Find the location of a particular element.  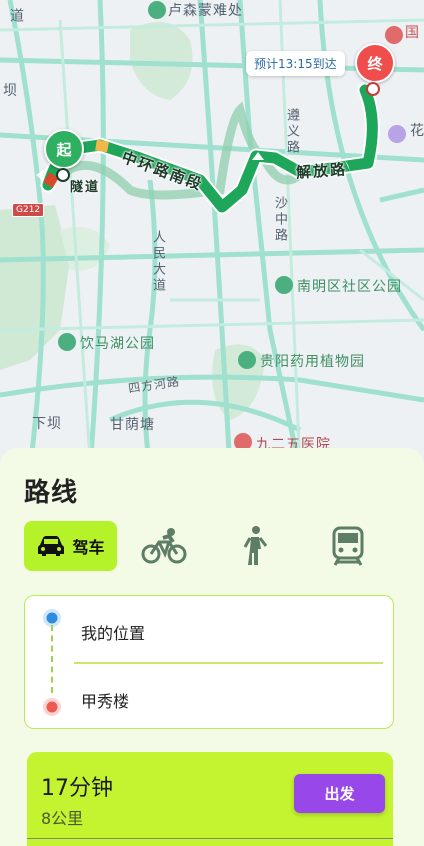

tab-bike is located at coordinates (164, 546).